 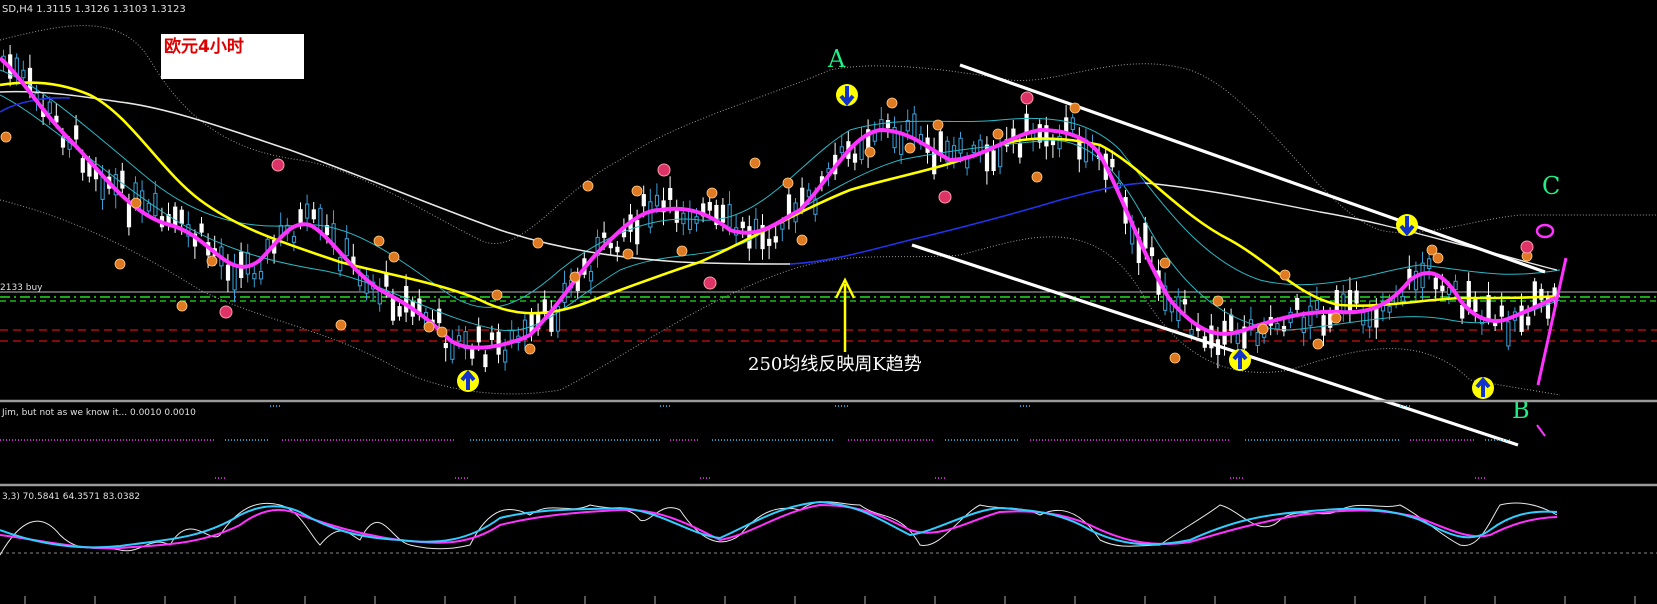 I want to click on chart-header: SD,H4 1.3115 1.3126 1.3103 1.3123, so click(x=94, y=9).